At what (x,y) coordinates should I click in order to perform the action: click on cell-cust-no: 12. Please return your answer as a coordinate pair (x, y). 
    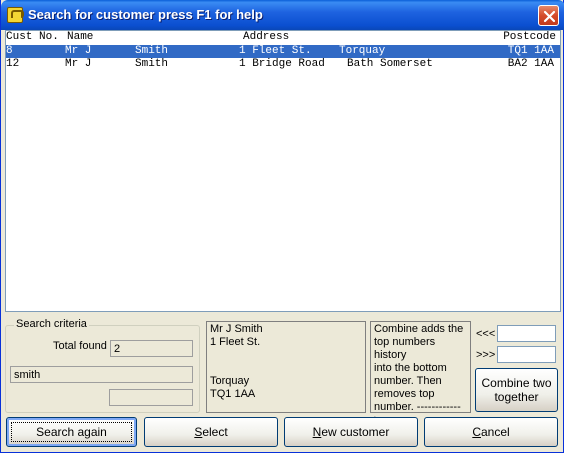
    Looking at the image, I should click on (13, 64).